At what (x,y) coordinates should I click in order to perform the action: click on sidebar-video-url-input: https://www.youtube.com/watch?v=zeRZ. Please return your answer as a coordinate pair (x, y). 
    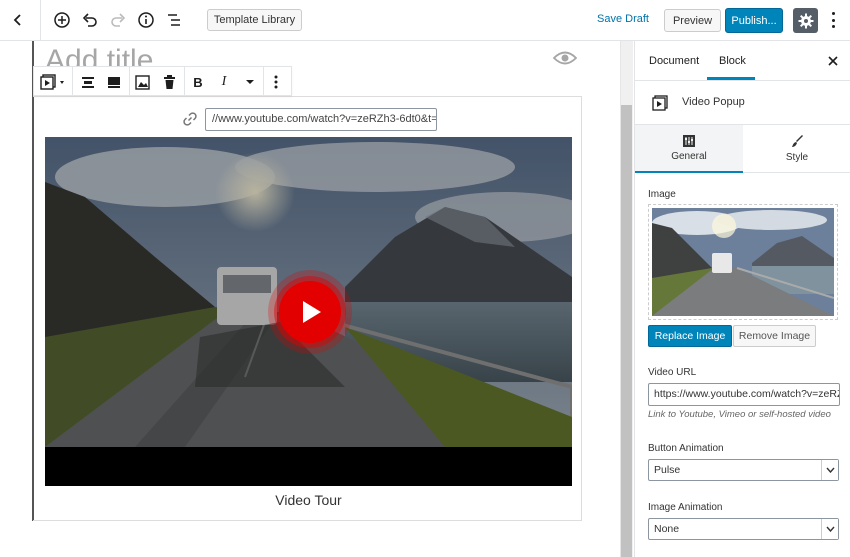
    Looking at the image, I should click on (744, 394).